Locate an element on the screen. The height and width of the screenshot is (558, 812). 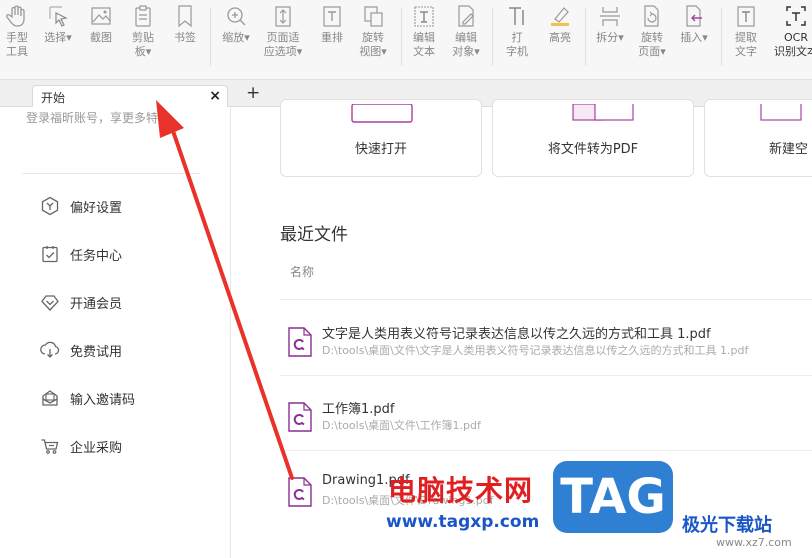
tab-start: 开始 × is located at coordinates (130, 96).